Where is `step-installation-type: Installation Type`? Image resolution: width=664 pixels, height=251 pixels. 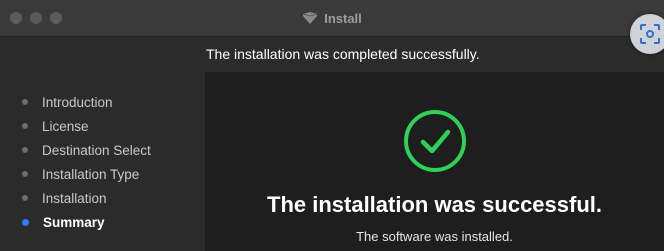 step-installation-type: Installation Type is located at coordinates (80, 174).